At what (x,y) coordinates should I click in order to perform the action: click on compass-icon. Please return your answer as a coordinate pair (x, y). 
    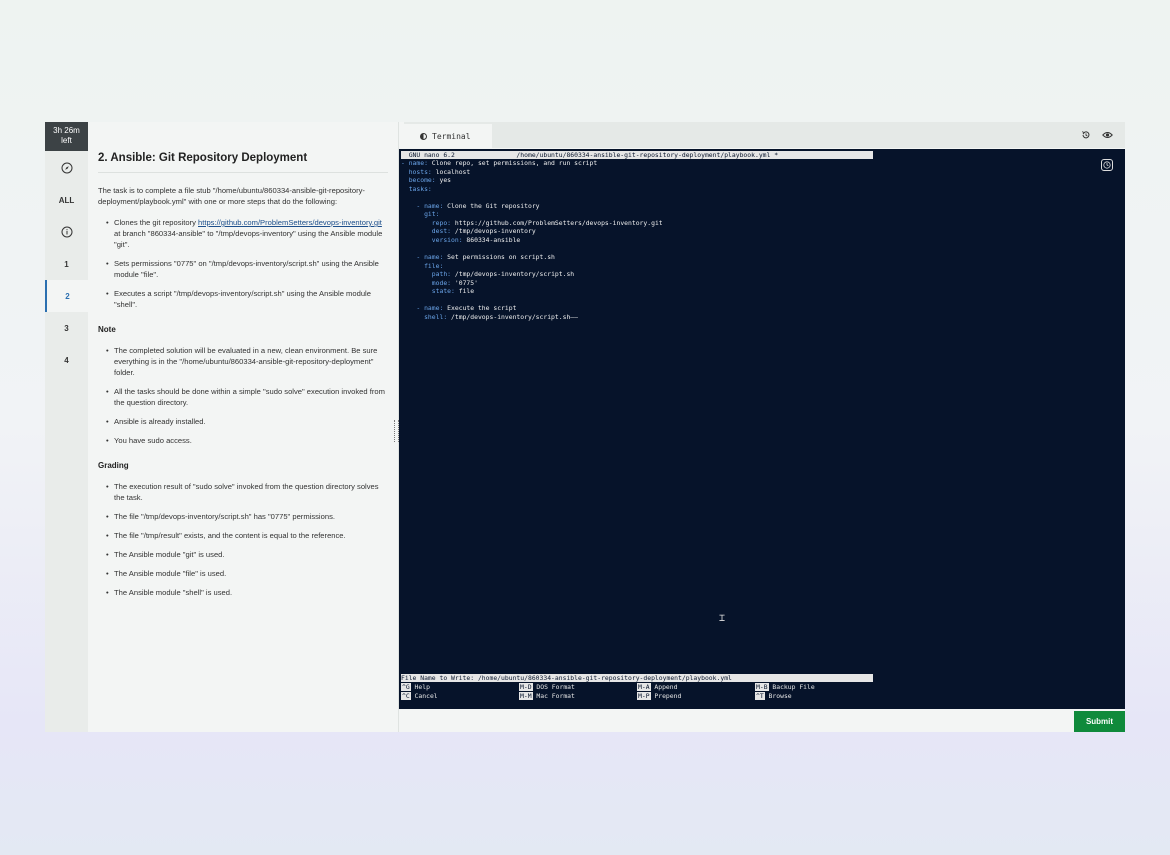
    Looking at the image, I should click on (66, 168).